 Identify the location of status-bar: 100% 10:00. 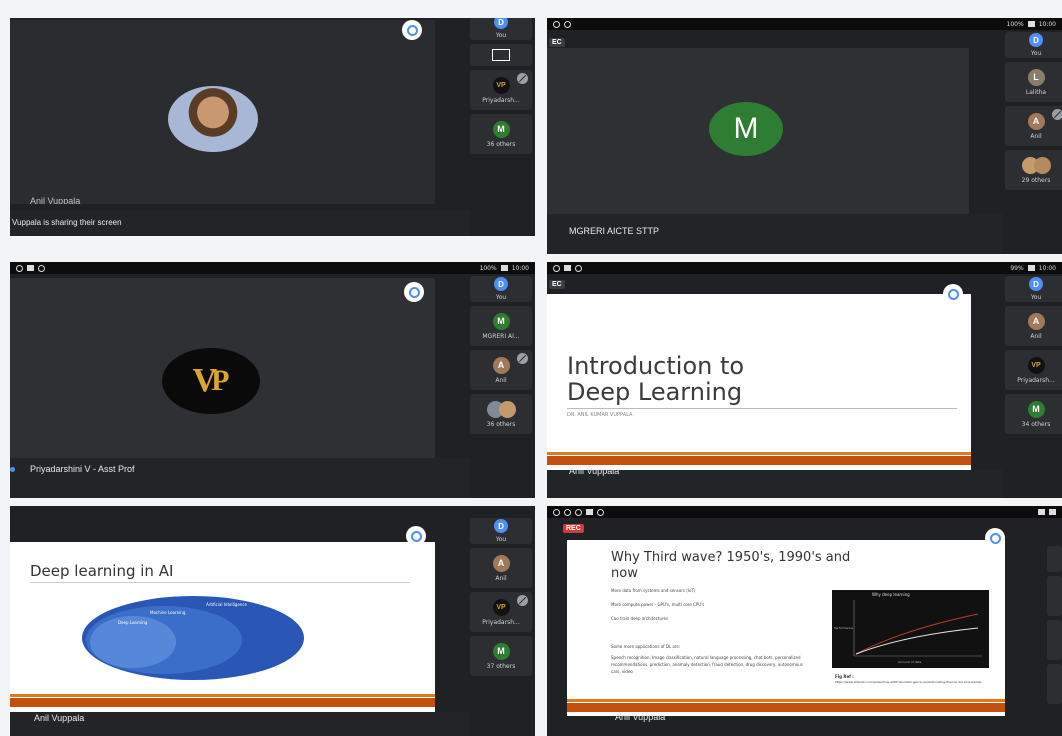
(804, 24).